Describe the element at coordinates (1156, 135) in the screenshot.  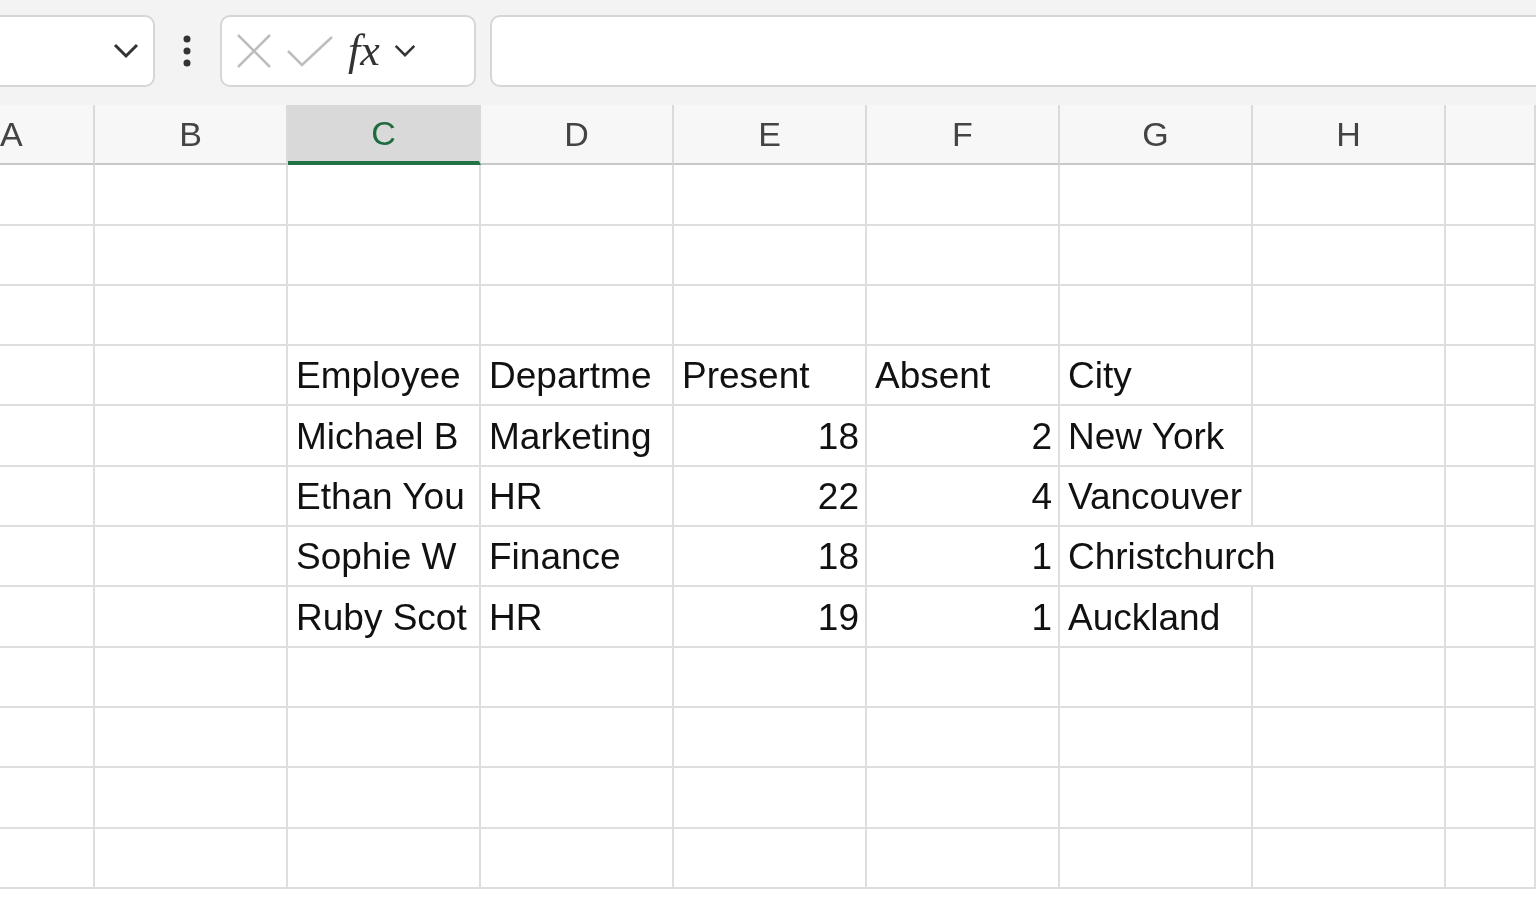
I see `column-header: G` at that location.